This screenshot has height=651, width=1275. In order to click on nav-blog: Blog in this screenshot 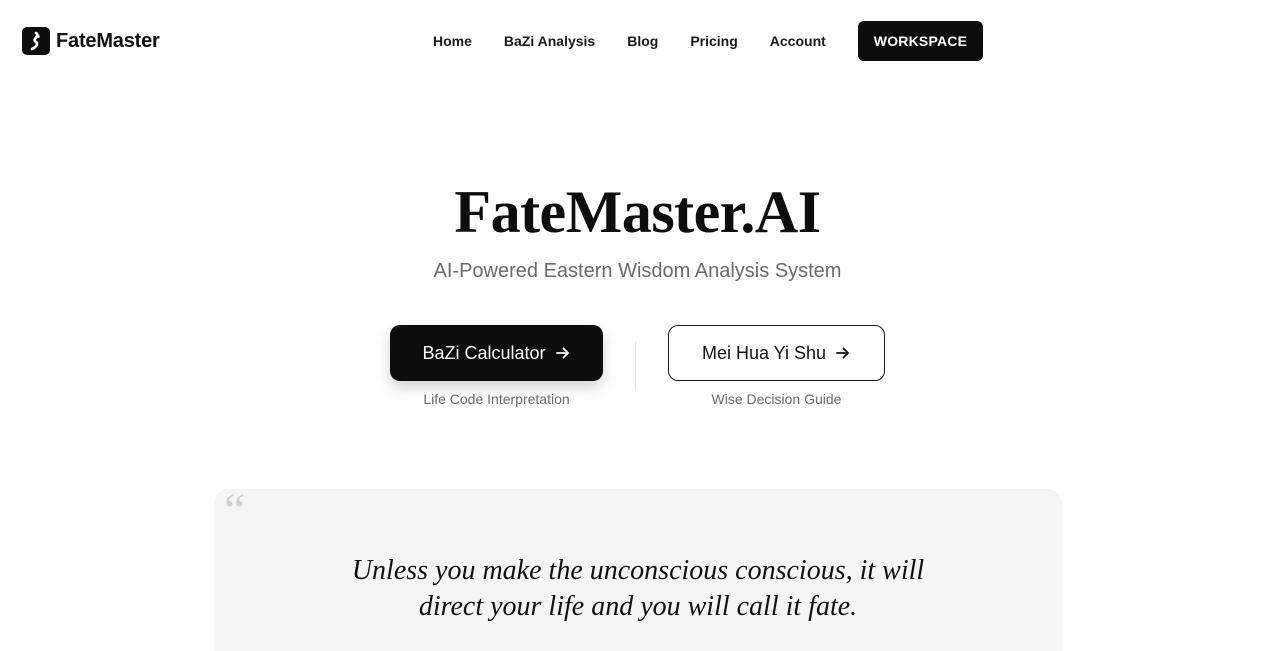, I will do `click(642, 41)`.